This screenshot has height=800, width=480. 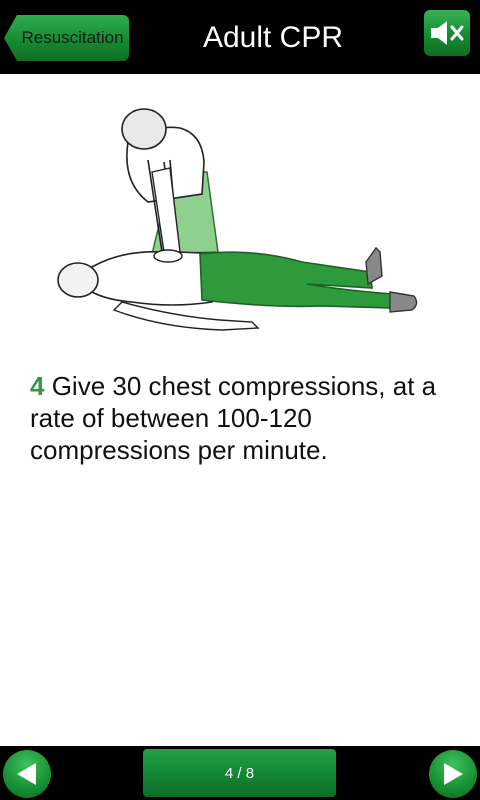 I want to click on arrow-left-icon, so click(x=26, y=774).